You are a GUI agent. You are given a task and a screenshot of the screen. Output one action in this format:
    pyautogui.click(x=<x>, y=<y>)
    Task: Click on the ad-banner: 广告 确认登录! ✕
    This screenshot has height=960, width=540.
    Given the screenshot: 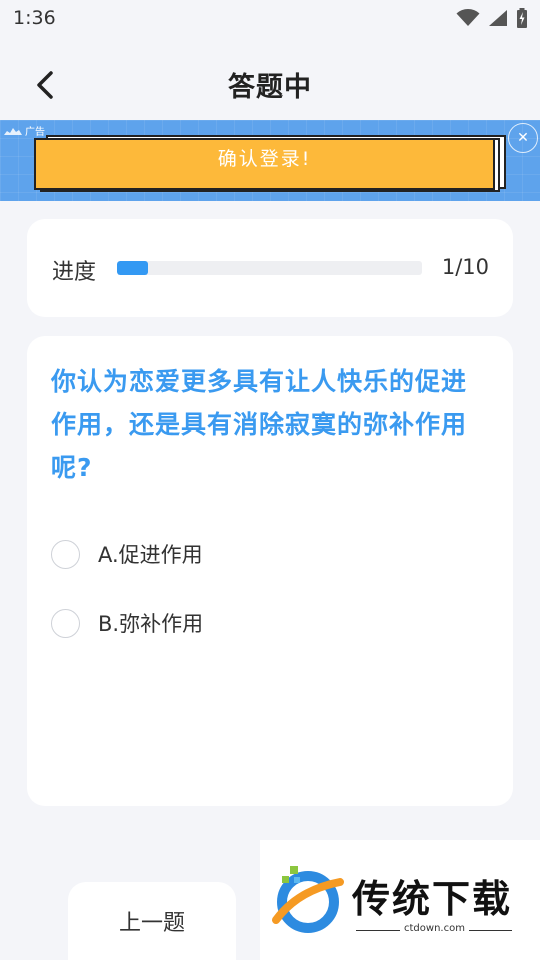 What is the action you would take?
    pyautogui.click(x=270, y=160)
    